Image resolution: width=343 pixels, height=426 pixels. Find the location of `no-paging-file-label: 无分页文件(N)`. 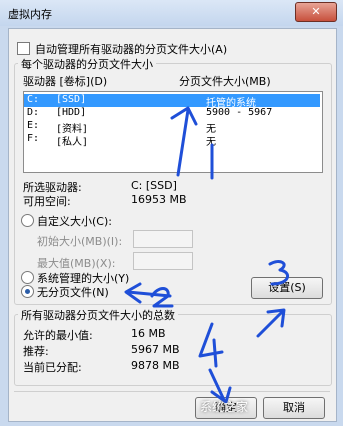

no-paging-file-label: 无分页文件(N) is located at coordinates (73, 292).